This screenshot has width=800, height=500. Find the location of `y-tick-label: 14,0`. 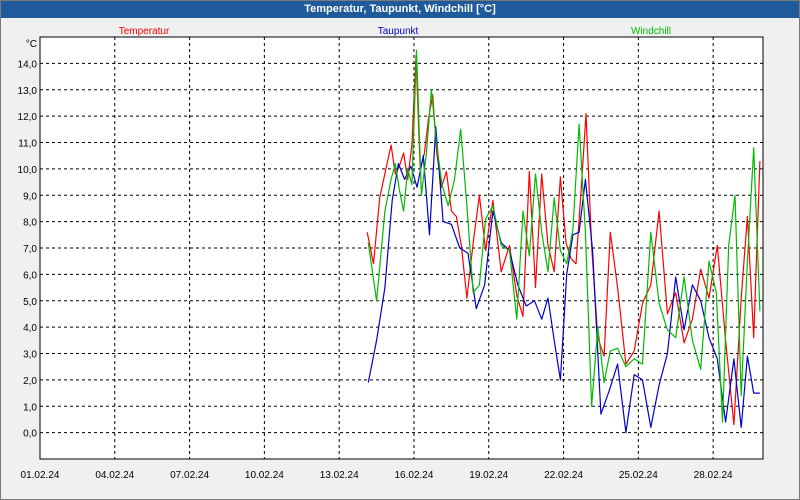

y-tick-label: 14,0 is located at coordinates (28, 64).